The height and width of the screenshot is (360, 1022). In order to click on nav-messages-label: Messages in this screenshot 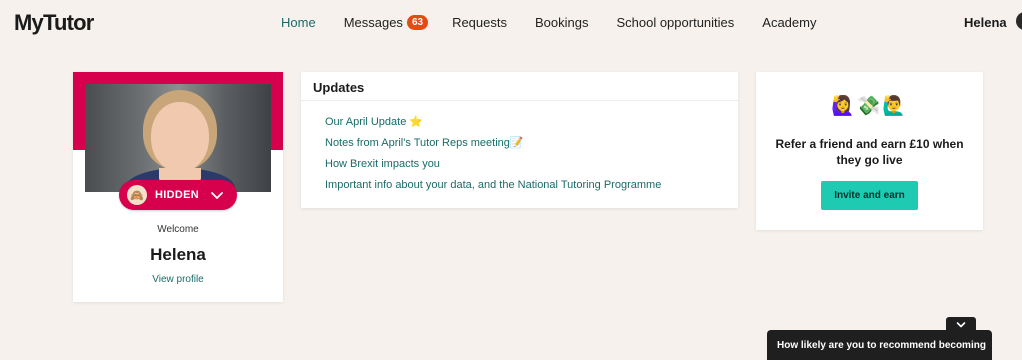, I will do `click(373, 22)`.